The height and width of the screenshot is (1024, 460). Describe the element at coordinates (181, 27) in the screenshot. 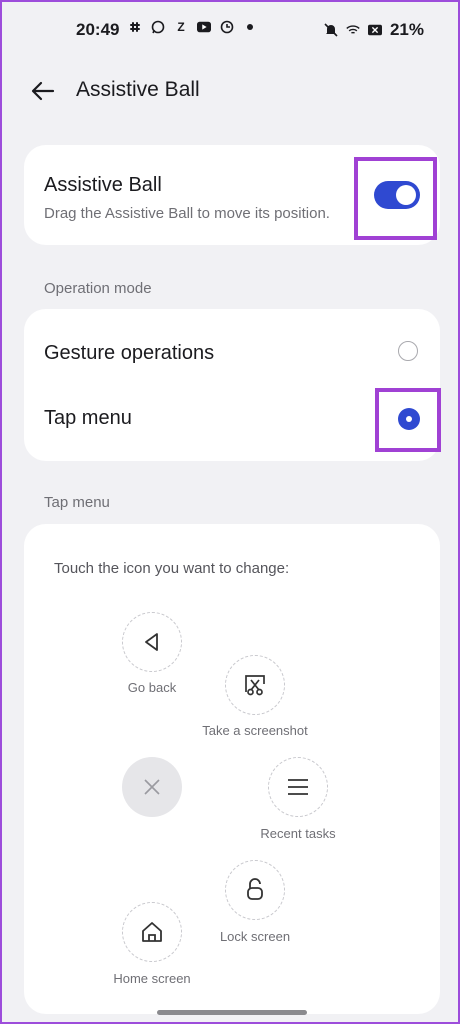

I see `zomato-icon: Z` at that location.